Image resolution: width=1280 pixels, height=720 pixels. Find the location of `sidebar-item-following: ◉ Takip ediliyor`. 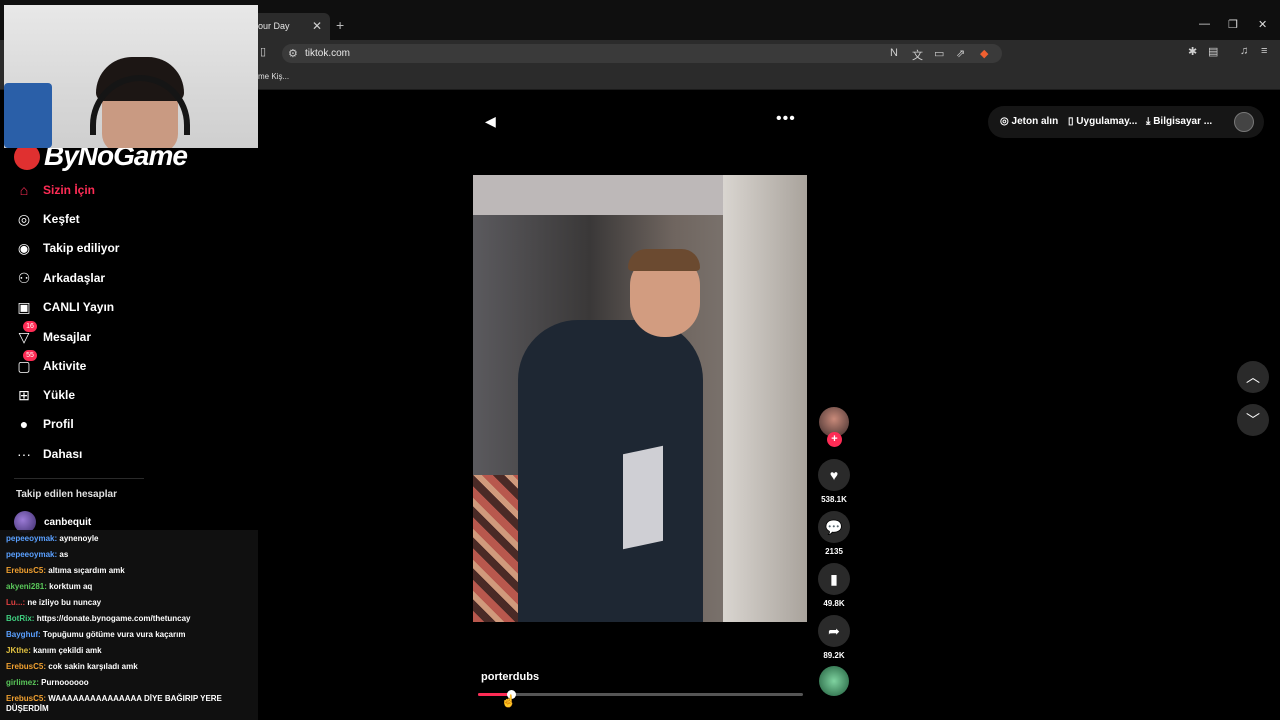

sidebar-item-following: ◉ Takip ediliyor is located at coordinates (67, 248).